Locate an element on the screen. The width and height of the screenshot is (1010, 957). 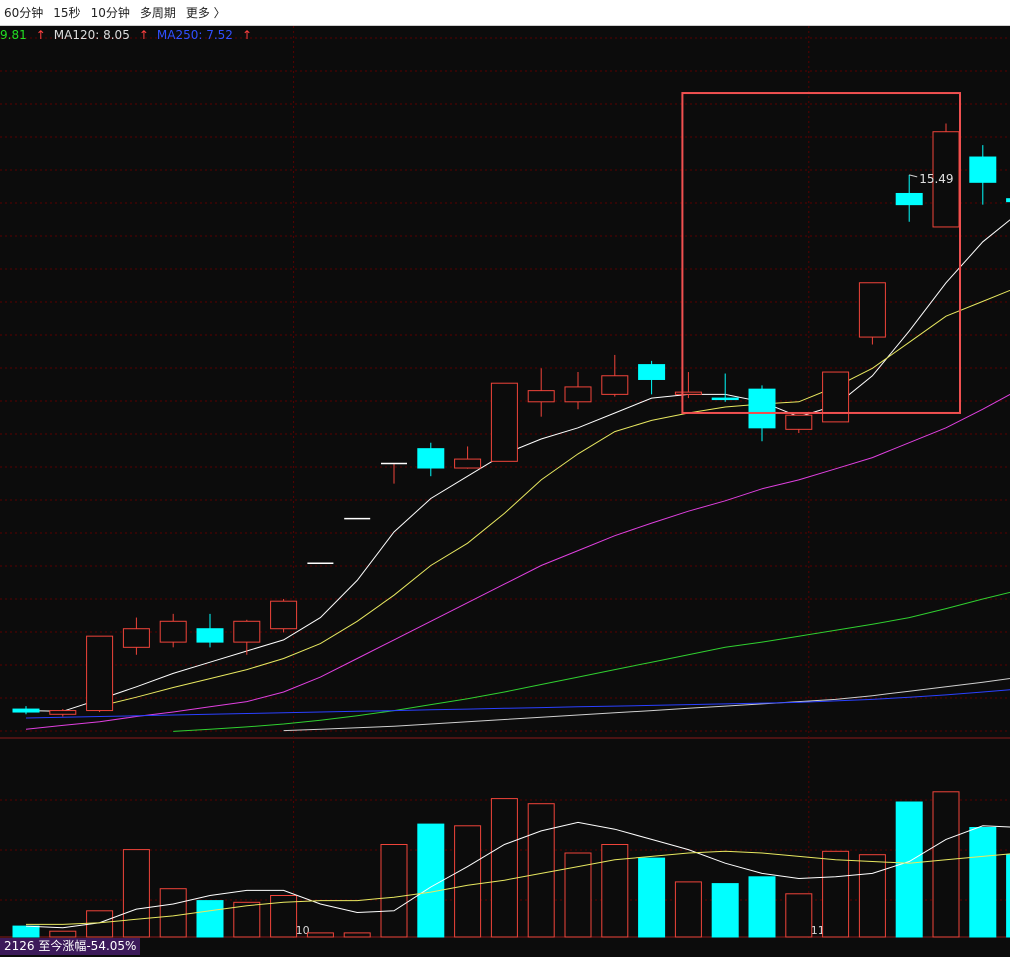
tab-60min: 60分钟 is located at coordinates (23, 12).